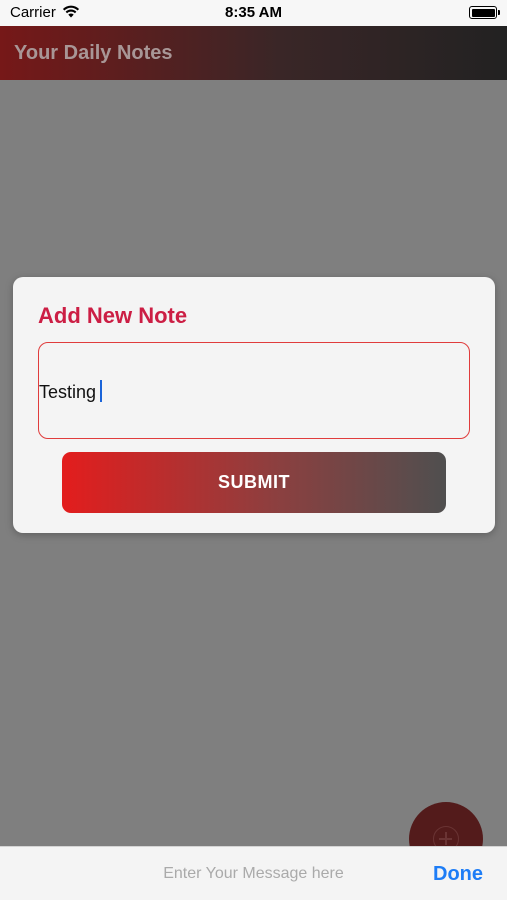  I want to click on note-input: Testing, so click(254, 390).